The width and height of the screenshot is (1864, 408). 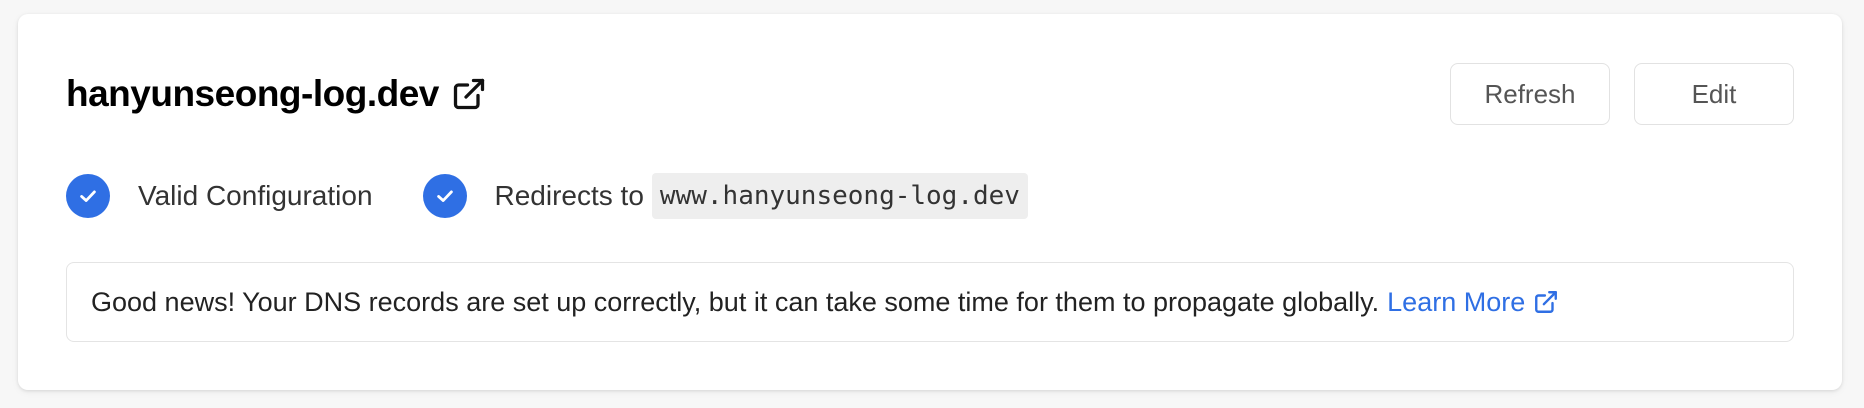 What do you see at coordinates (1530, 94) in the screenshot?
I see `refresh-button: Refresh` at bounding box center [1530, 94].